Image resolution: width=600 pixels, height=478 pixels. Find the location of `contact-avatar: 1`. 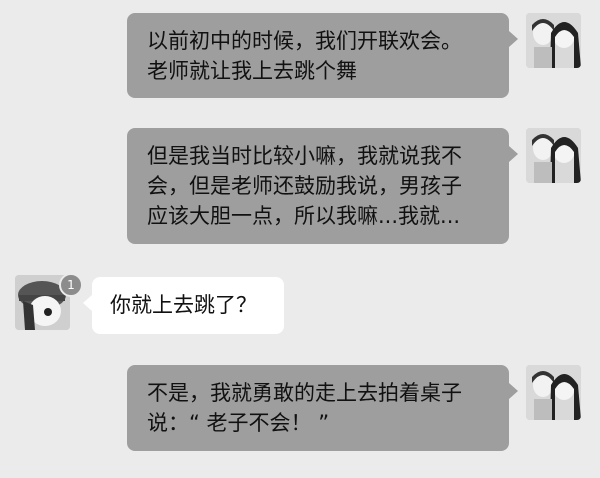

contact-avatar: 1 is located at coordinates (49, 301).